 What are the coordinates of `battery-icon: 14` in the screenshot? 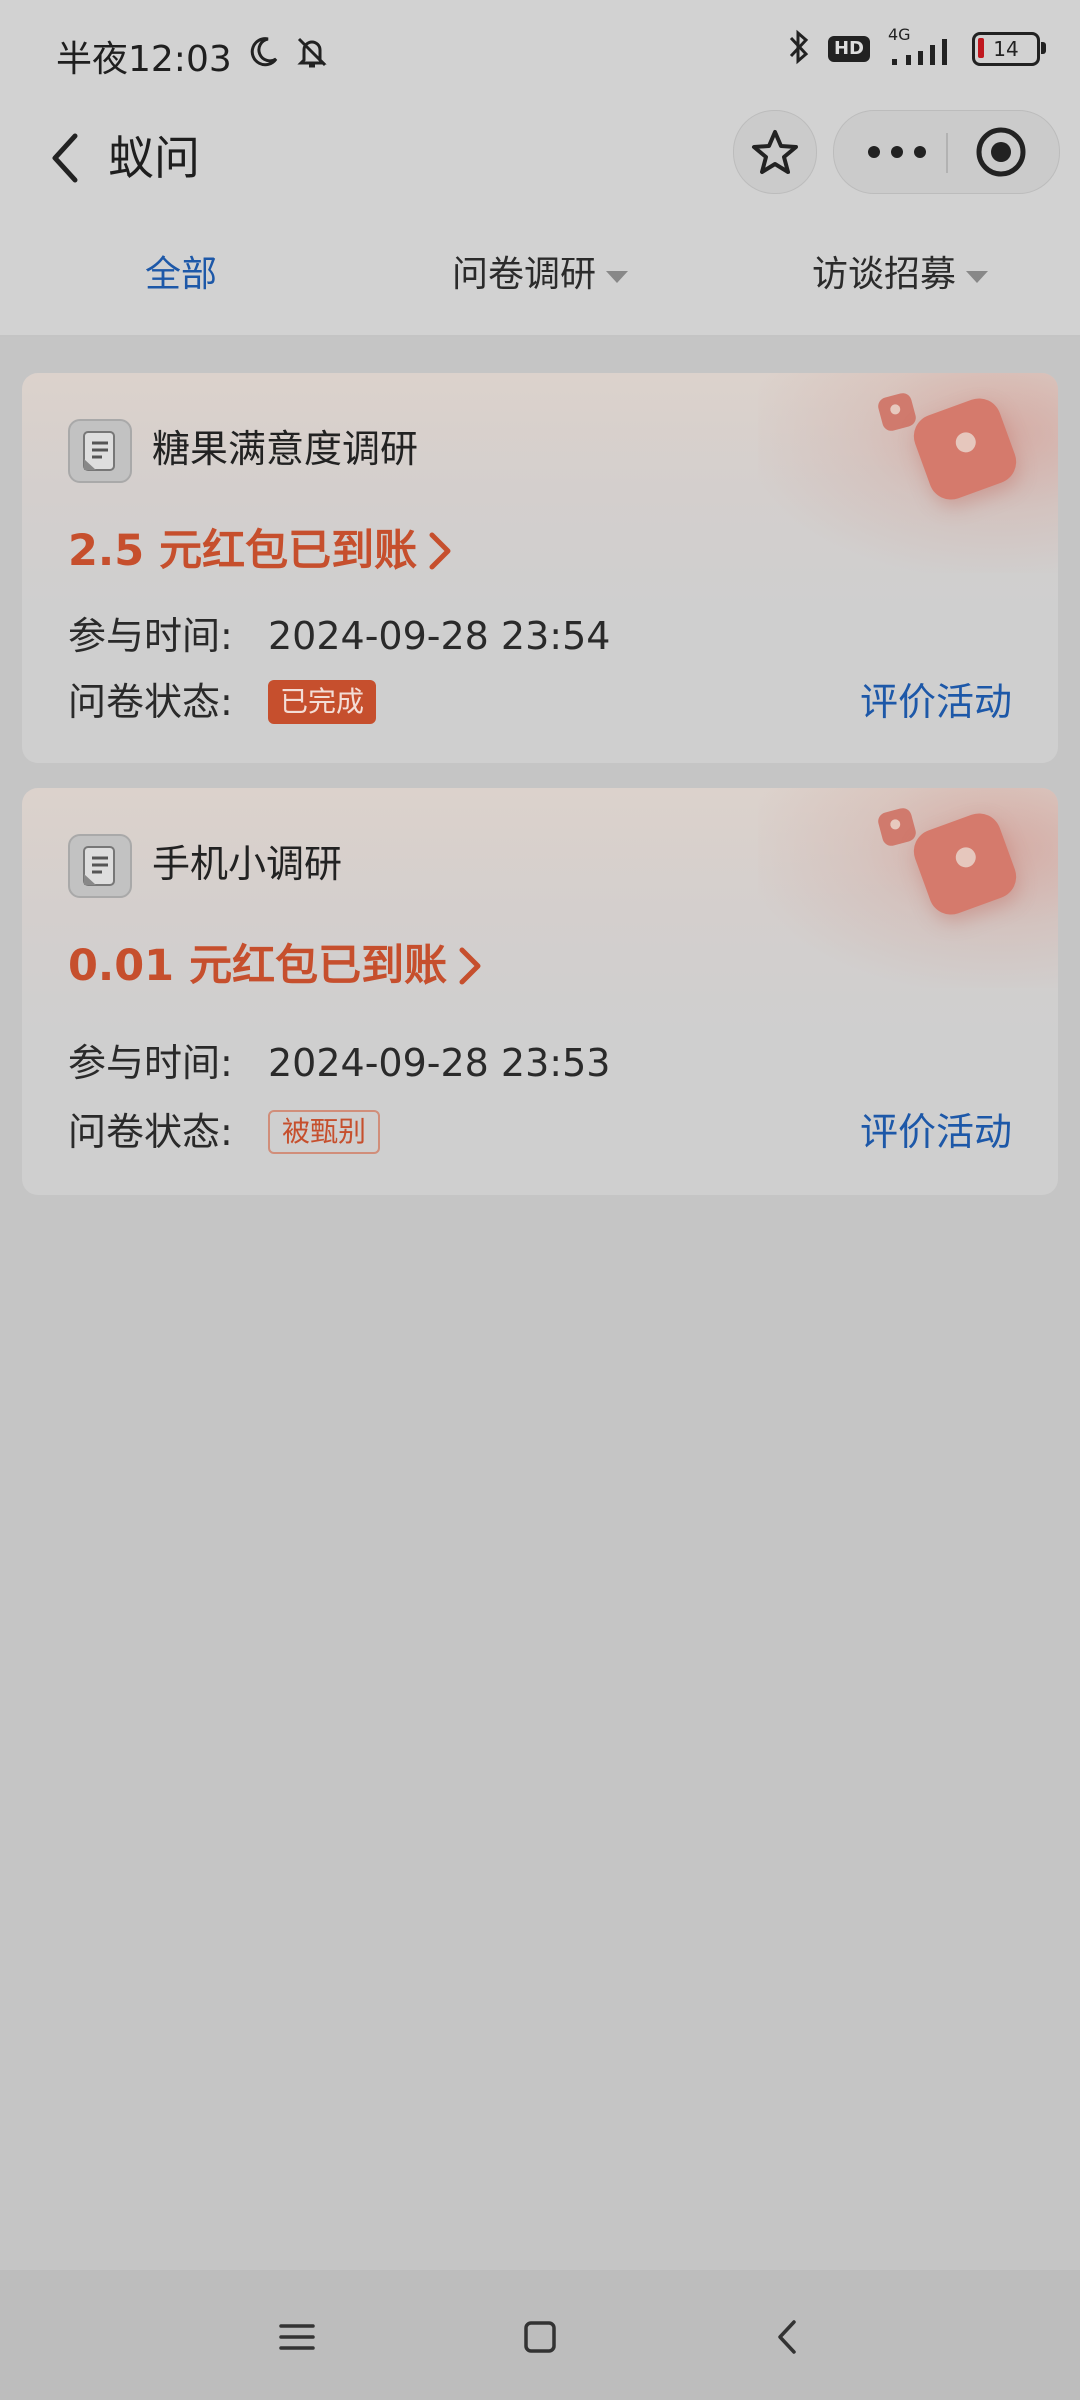 It's located at (1009, 49).